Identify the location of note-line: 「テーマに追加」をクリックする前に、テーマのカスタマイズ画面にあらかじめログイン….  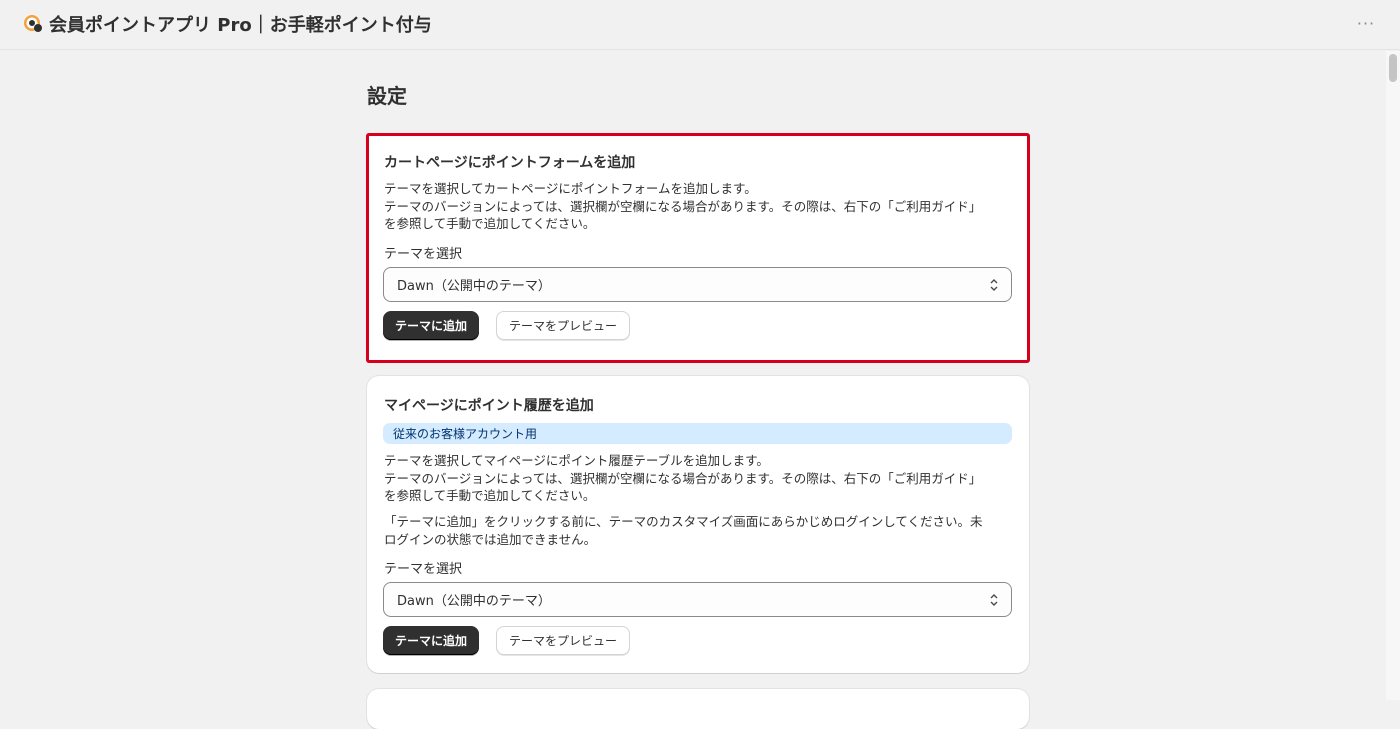
(683, 521).